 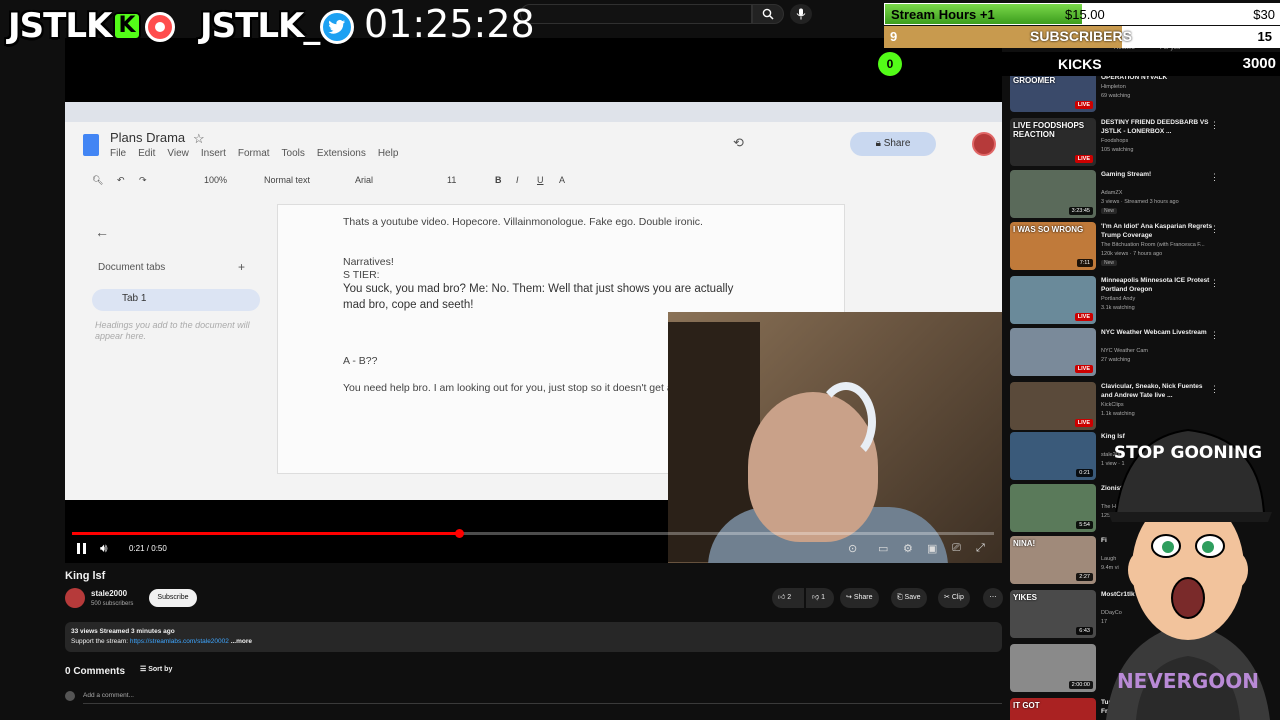 What do you see at coordinates (1025, 597) in the screenshot?
I see `thumbnail-text: YIKES` at bounding box center [1025, 597].